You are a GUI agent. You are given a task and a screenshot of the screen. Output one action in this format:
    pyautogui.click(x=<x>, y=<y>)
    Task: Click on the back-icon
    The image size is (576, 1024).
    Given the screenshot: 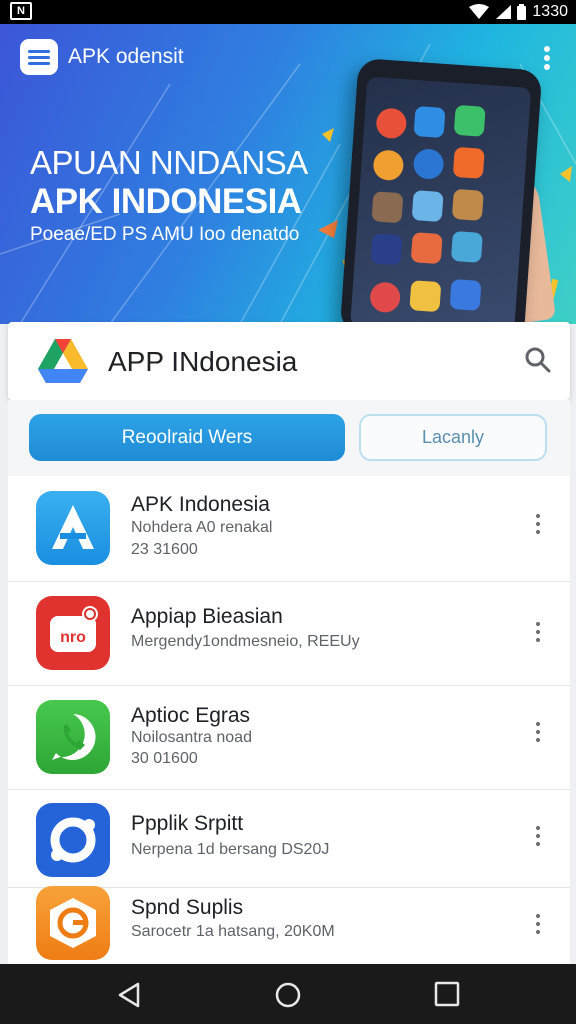 What is the action you would take?
    pyautogui.click(x=130, y=995)
    